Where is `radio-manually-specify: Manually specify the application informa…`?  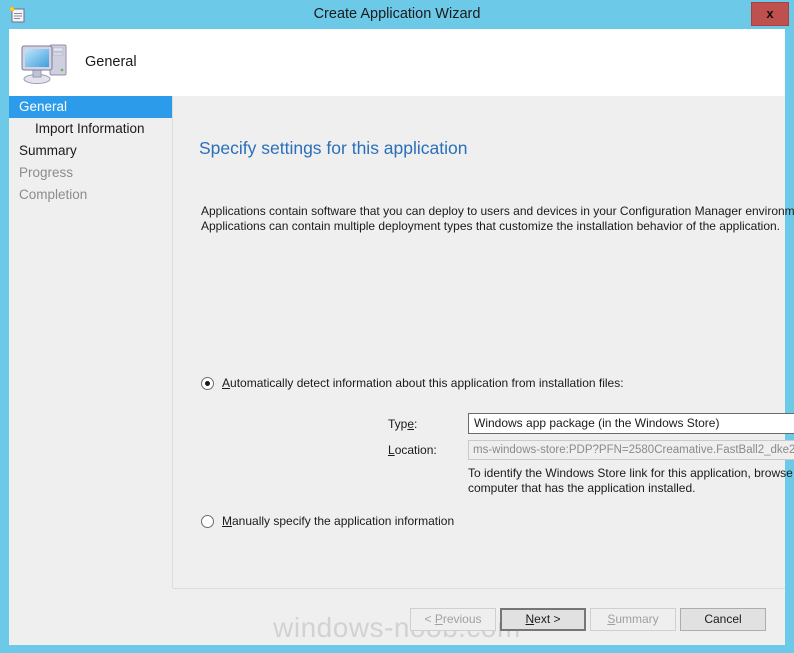 radio-manually-specify: Manually specify the application informa… is located at coordinates (327, 521).